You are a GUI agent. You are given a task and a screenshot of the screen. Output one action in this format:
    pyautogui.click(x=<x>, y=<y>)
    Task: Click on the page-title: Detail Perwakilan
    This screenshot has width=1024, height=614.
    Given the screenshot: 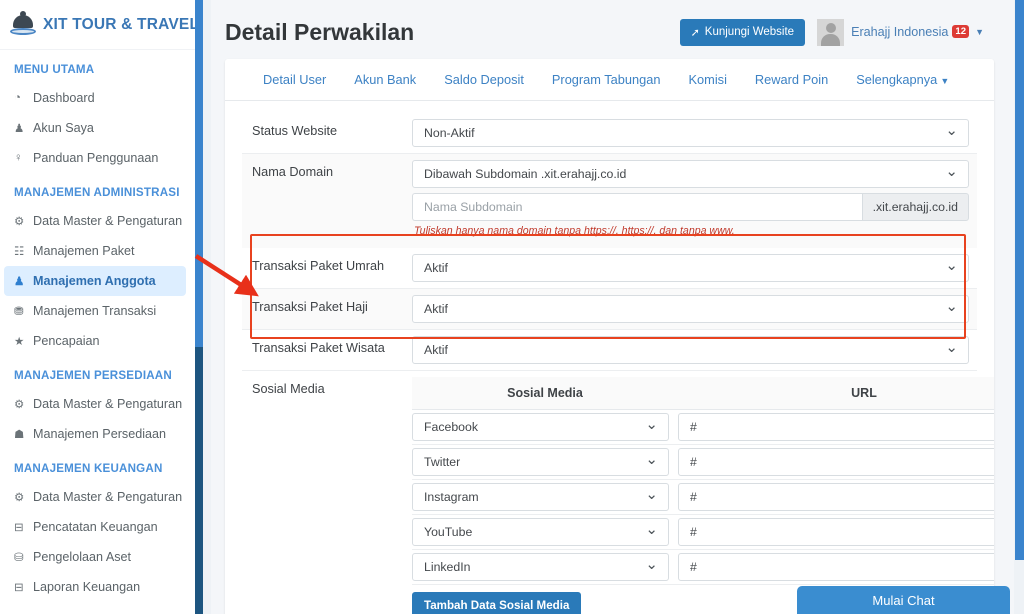 What is the action you would take?
    pyautogui.click(x=320, y=31)
    